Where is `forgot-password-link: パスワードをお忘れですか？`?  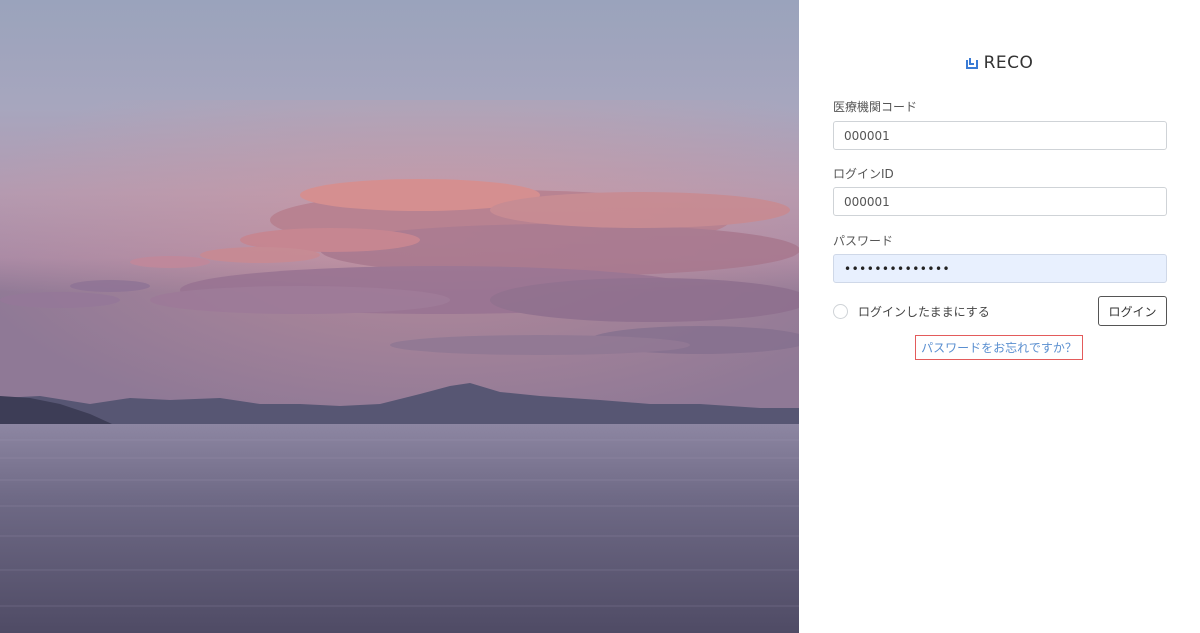 forgot-password-link: パスワードをお忘れですか？ is located at coordinates (999, 347).